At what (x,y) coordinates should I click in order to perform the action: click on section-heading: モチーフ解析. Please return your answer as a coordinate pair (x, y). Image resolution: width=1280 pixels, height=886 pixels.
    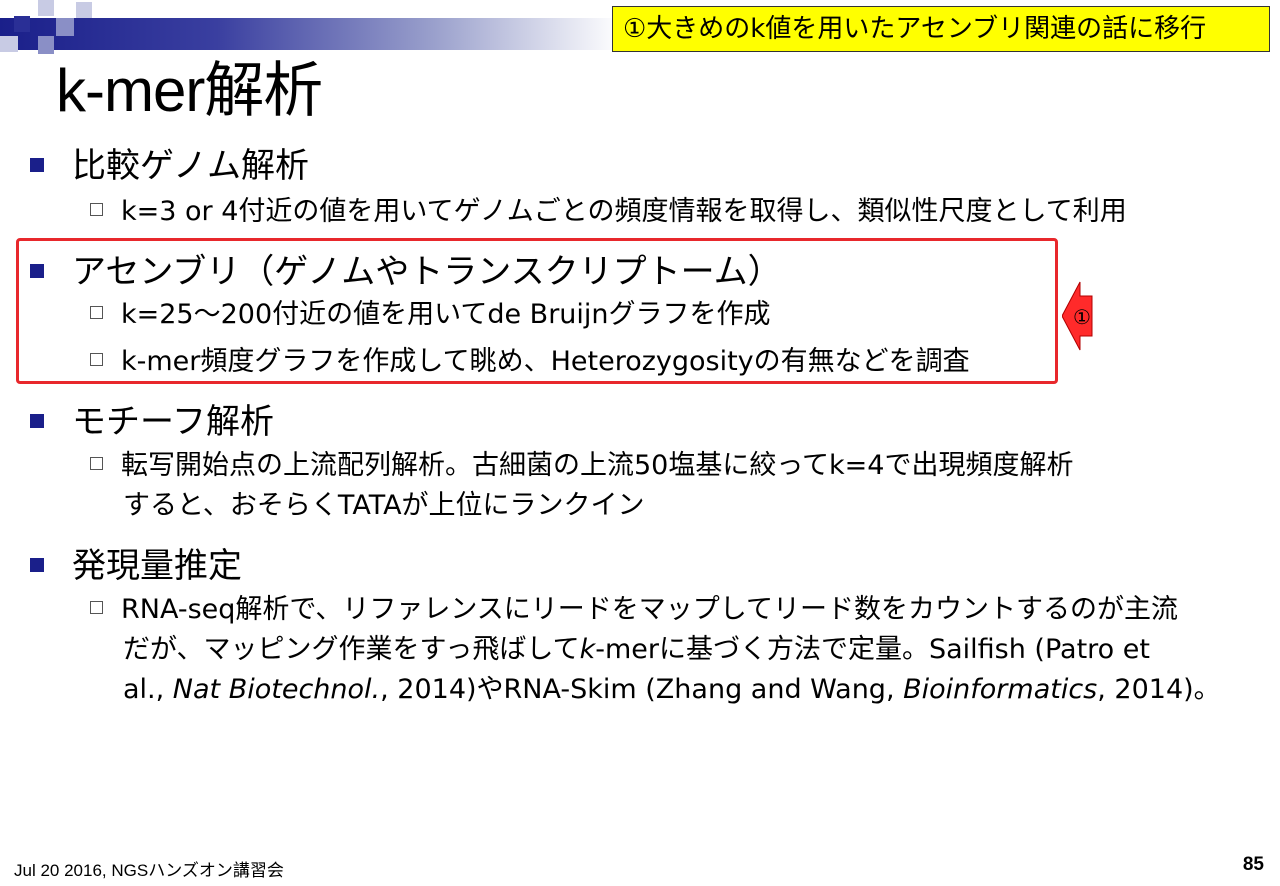
    Looking at the image, I should click on (152, 418).